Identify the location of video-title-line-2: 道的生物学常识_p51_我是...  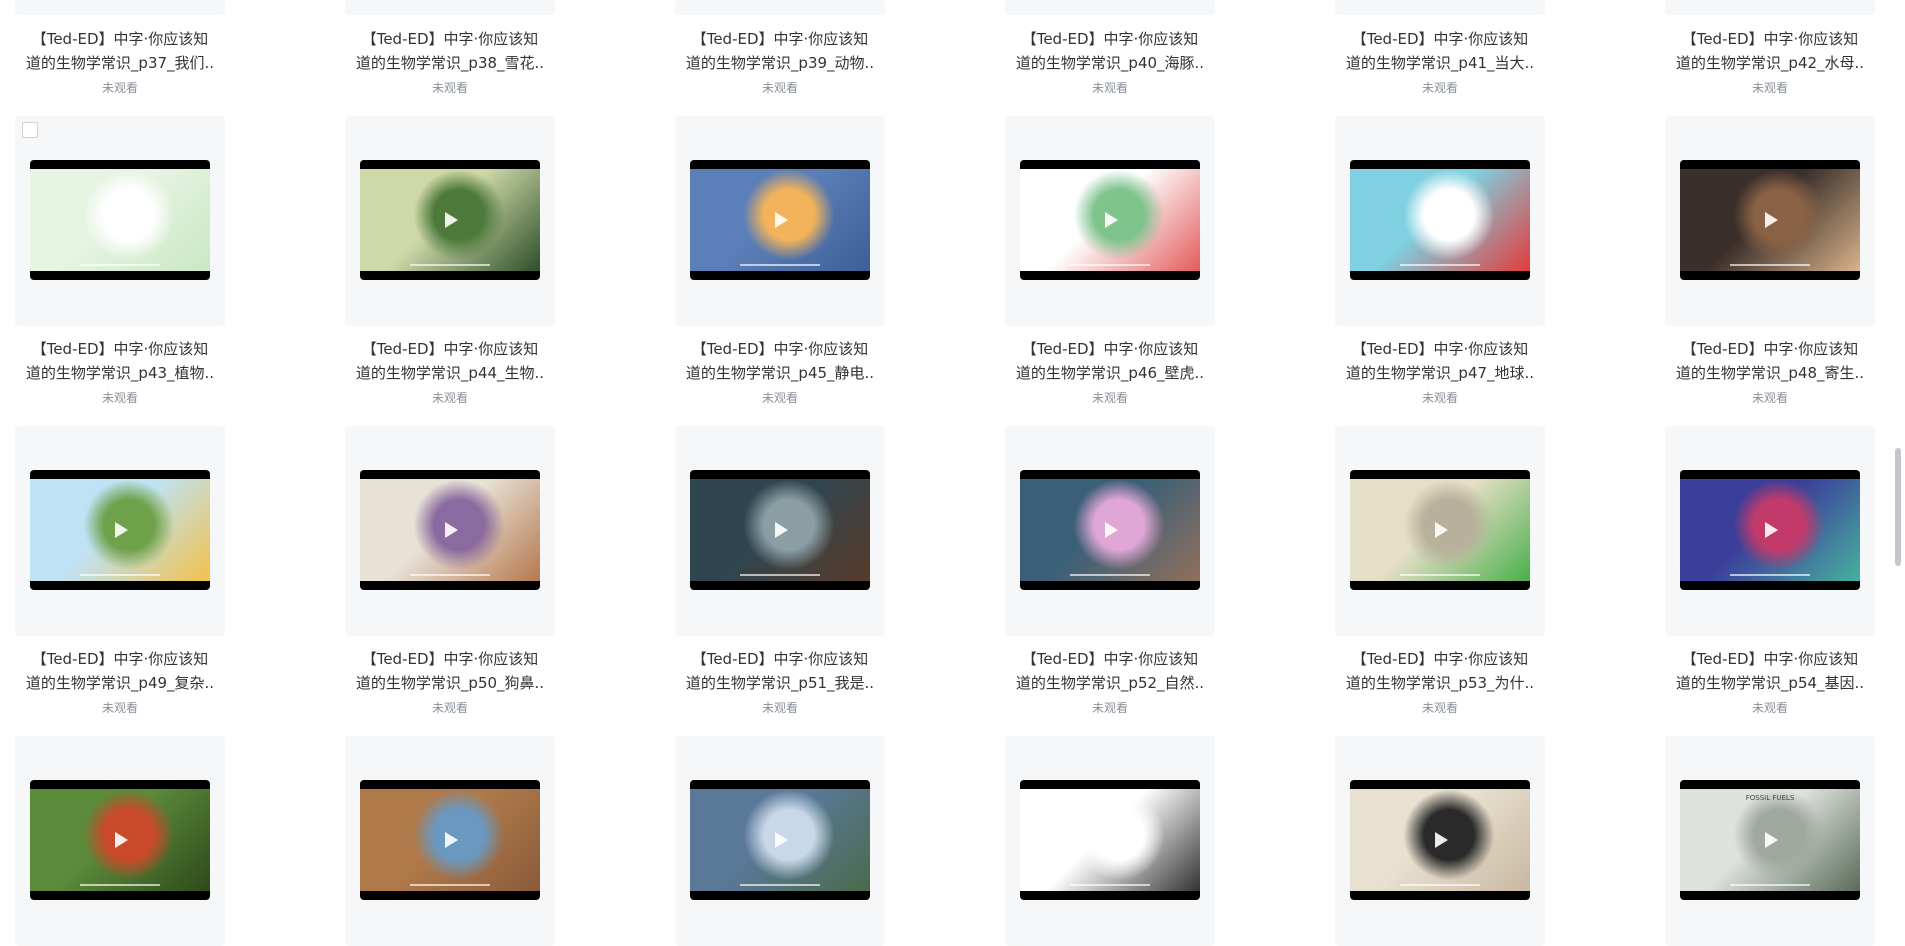
(780, 683).